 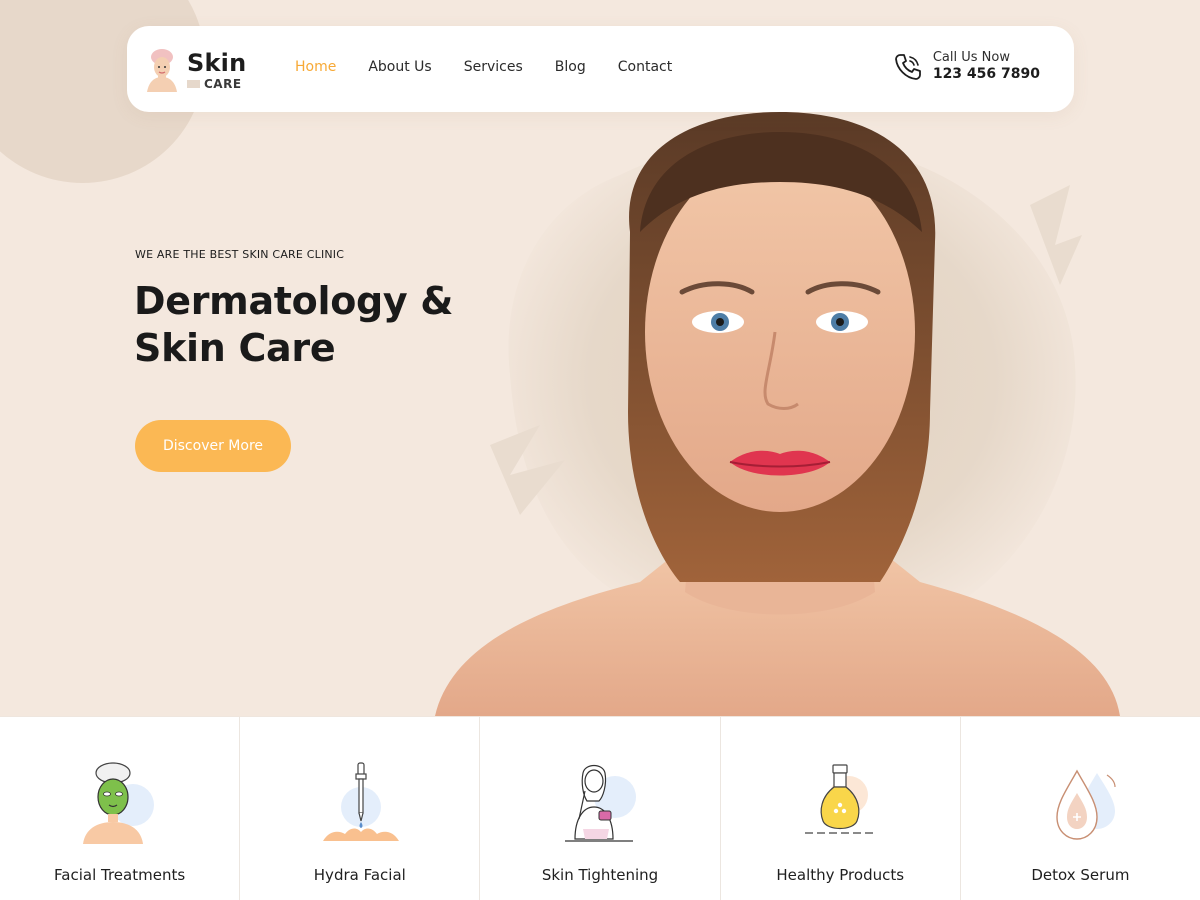 What do you see at coordinates (240, 254) in the screenshot?
I see `hero-eyebrow: WE ARE THE BEST SKIN CARE CLINIC` at bounding box center [240, 254].